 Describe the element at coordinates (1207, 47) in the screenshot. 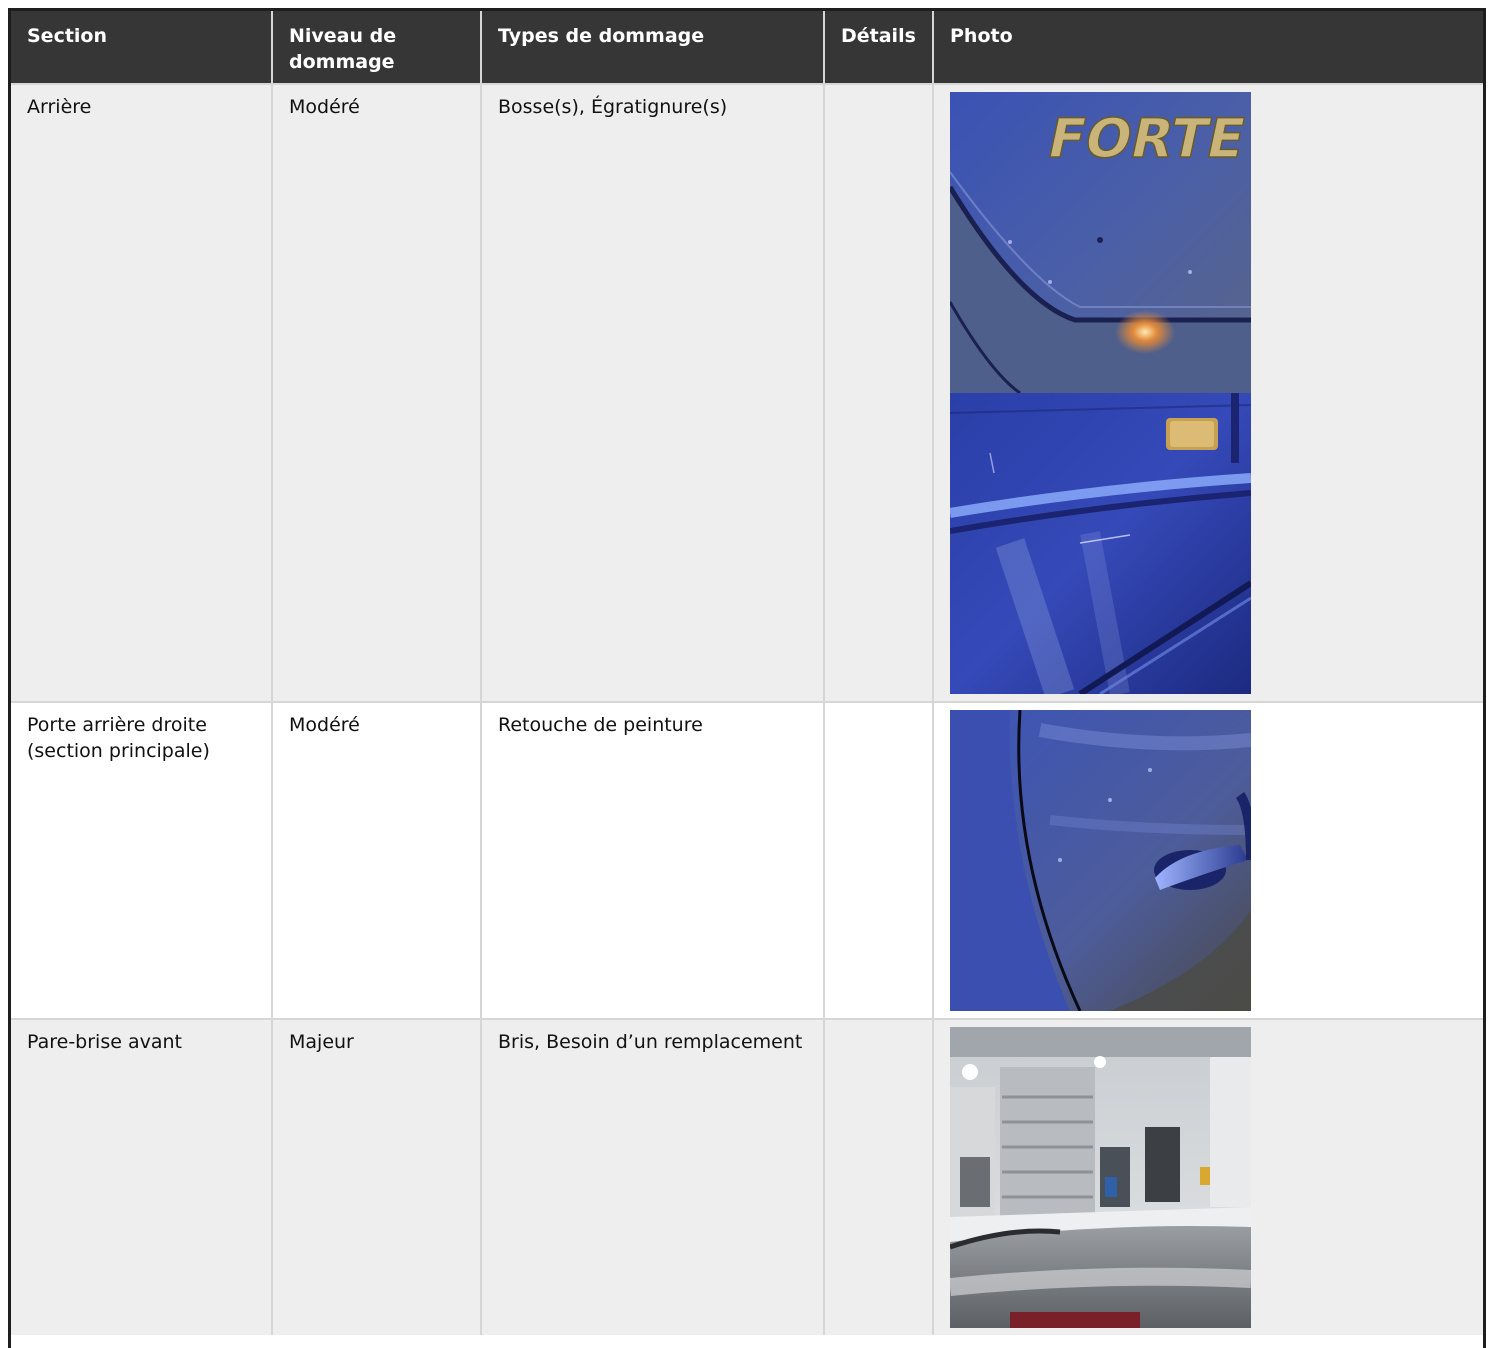

I see `header-photo: Photo` at that location.